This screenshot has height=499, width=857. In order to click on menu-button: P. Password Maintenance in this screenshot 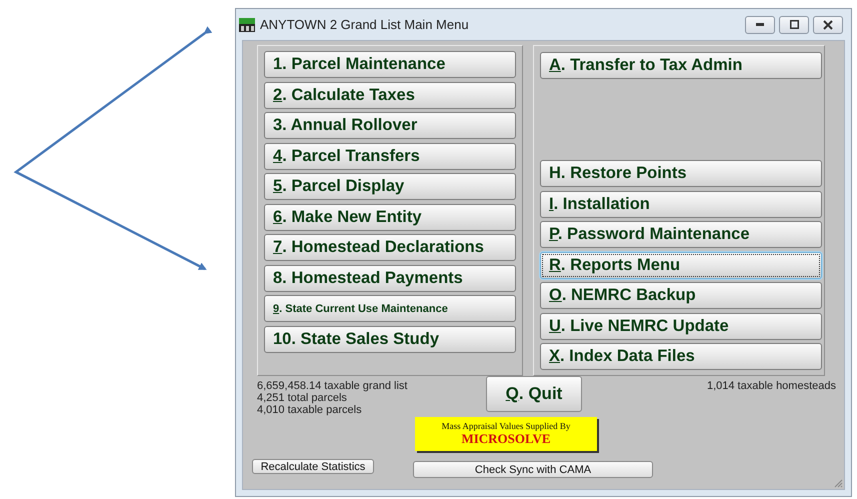, I will do `click(681, 234)`.